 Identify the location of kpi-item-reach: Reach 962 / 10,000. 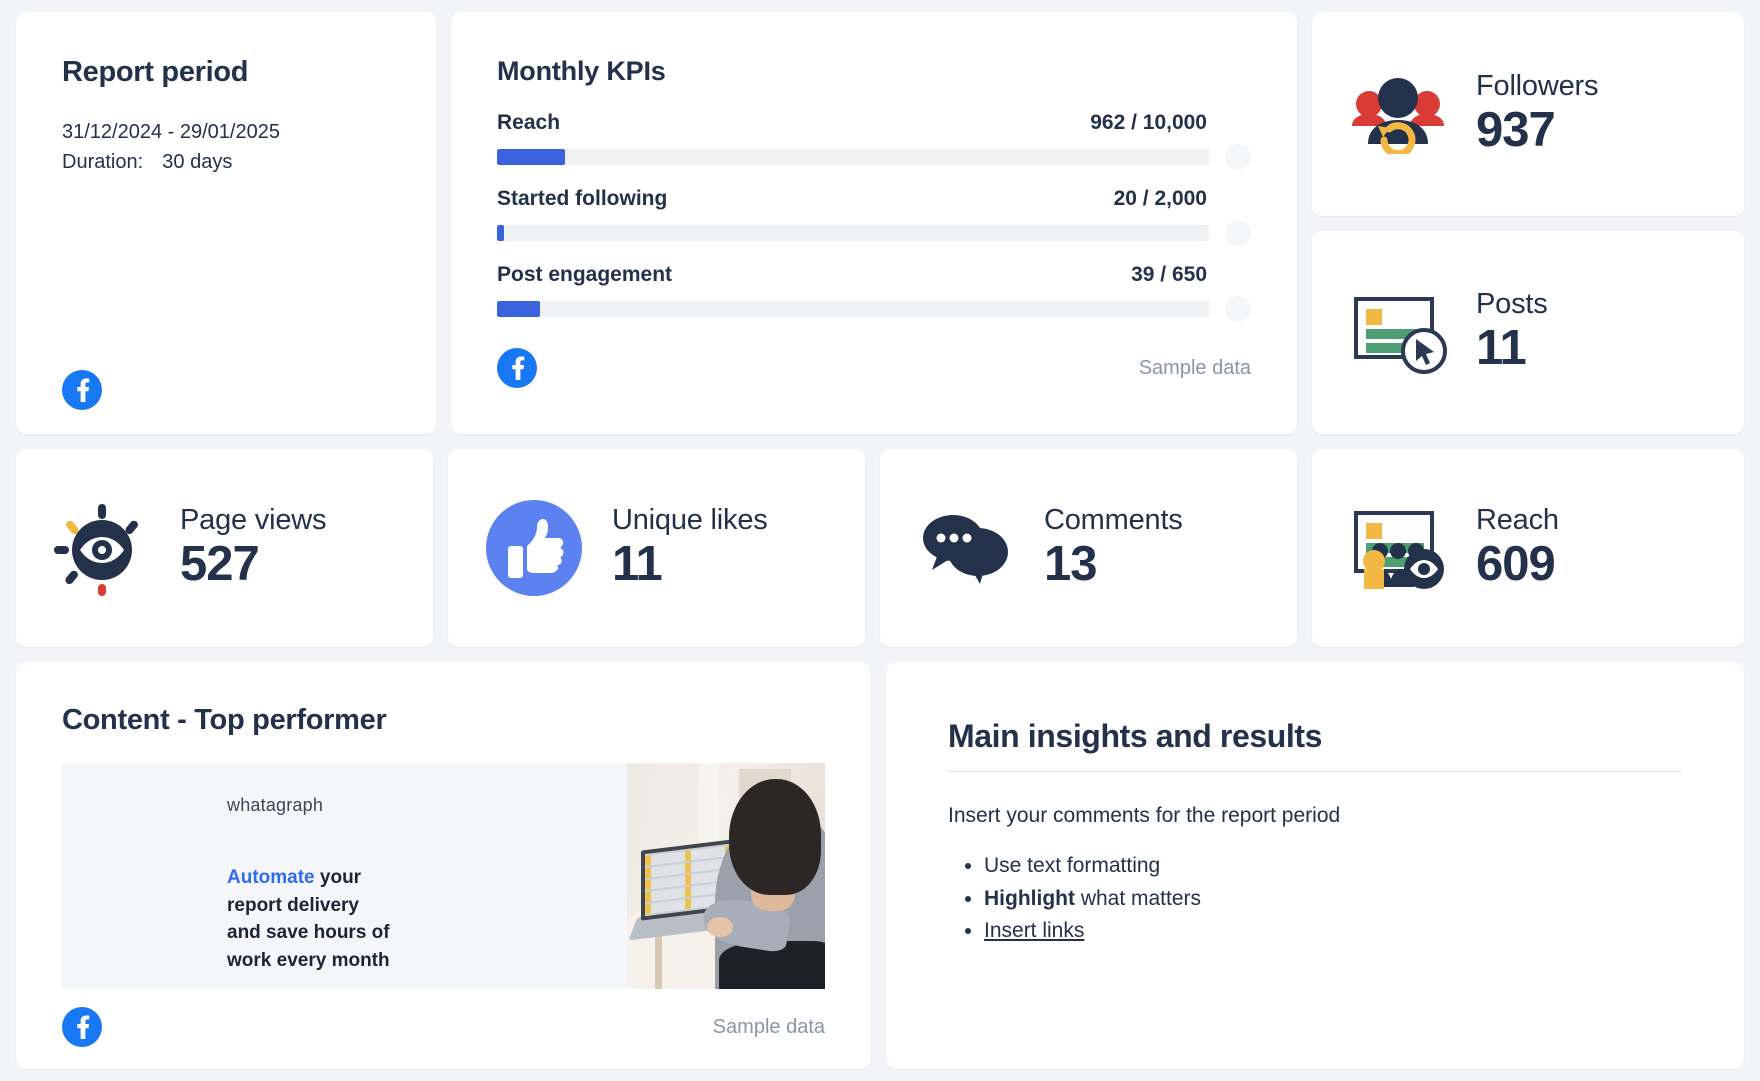
(874, 140).